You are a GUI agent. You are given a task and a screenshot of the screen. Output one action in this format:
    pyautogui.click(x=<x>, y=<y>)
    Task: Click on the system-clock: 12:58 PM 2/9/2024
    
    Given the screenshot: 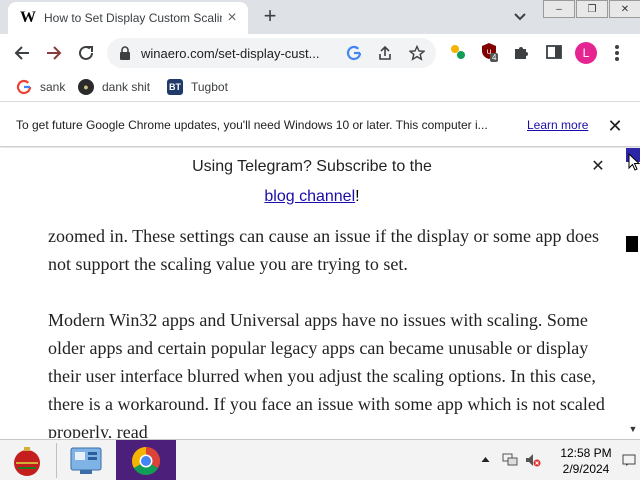 What is the action you would take?
    pyautogui.click(x=586, y=461)
    